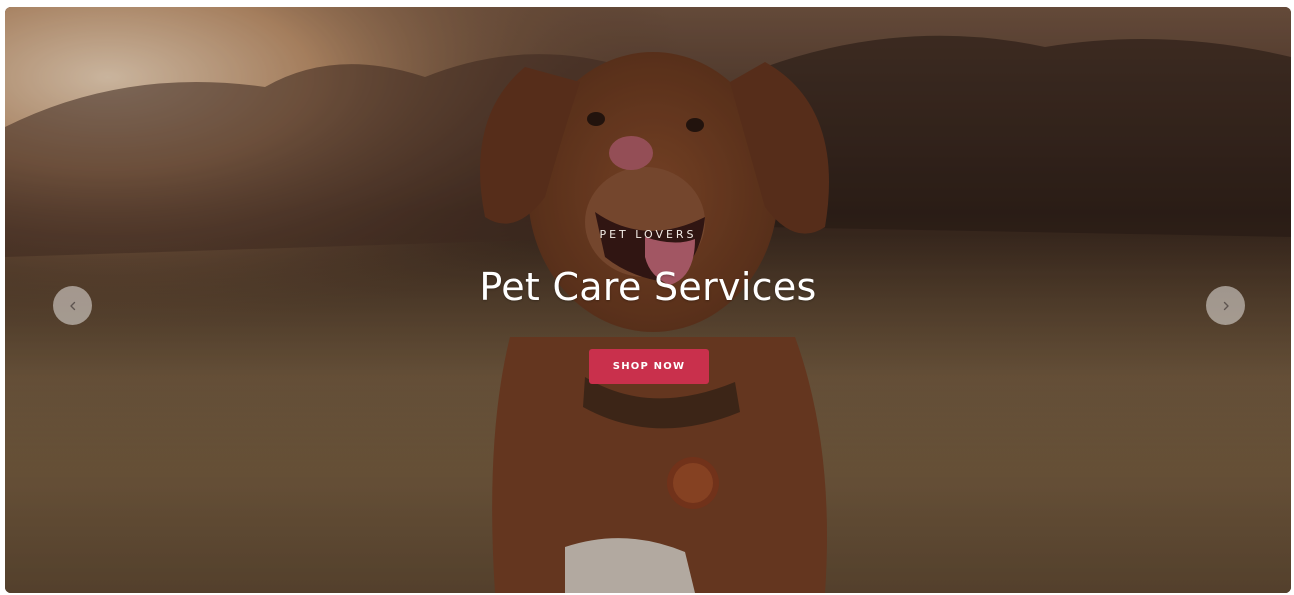  I want to click on chevron-right-icon, so click(1226, 305).